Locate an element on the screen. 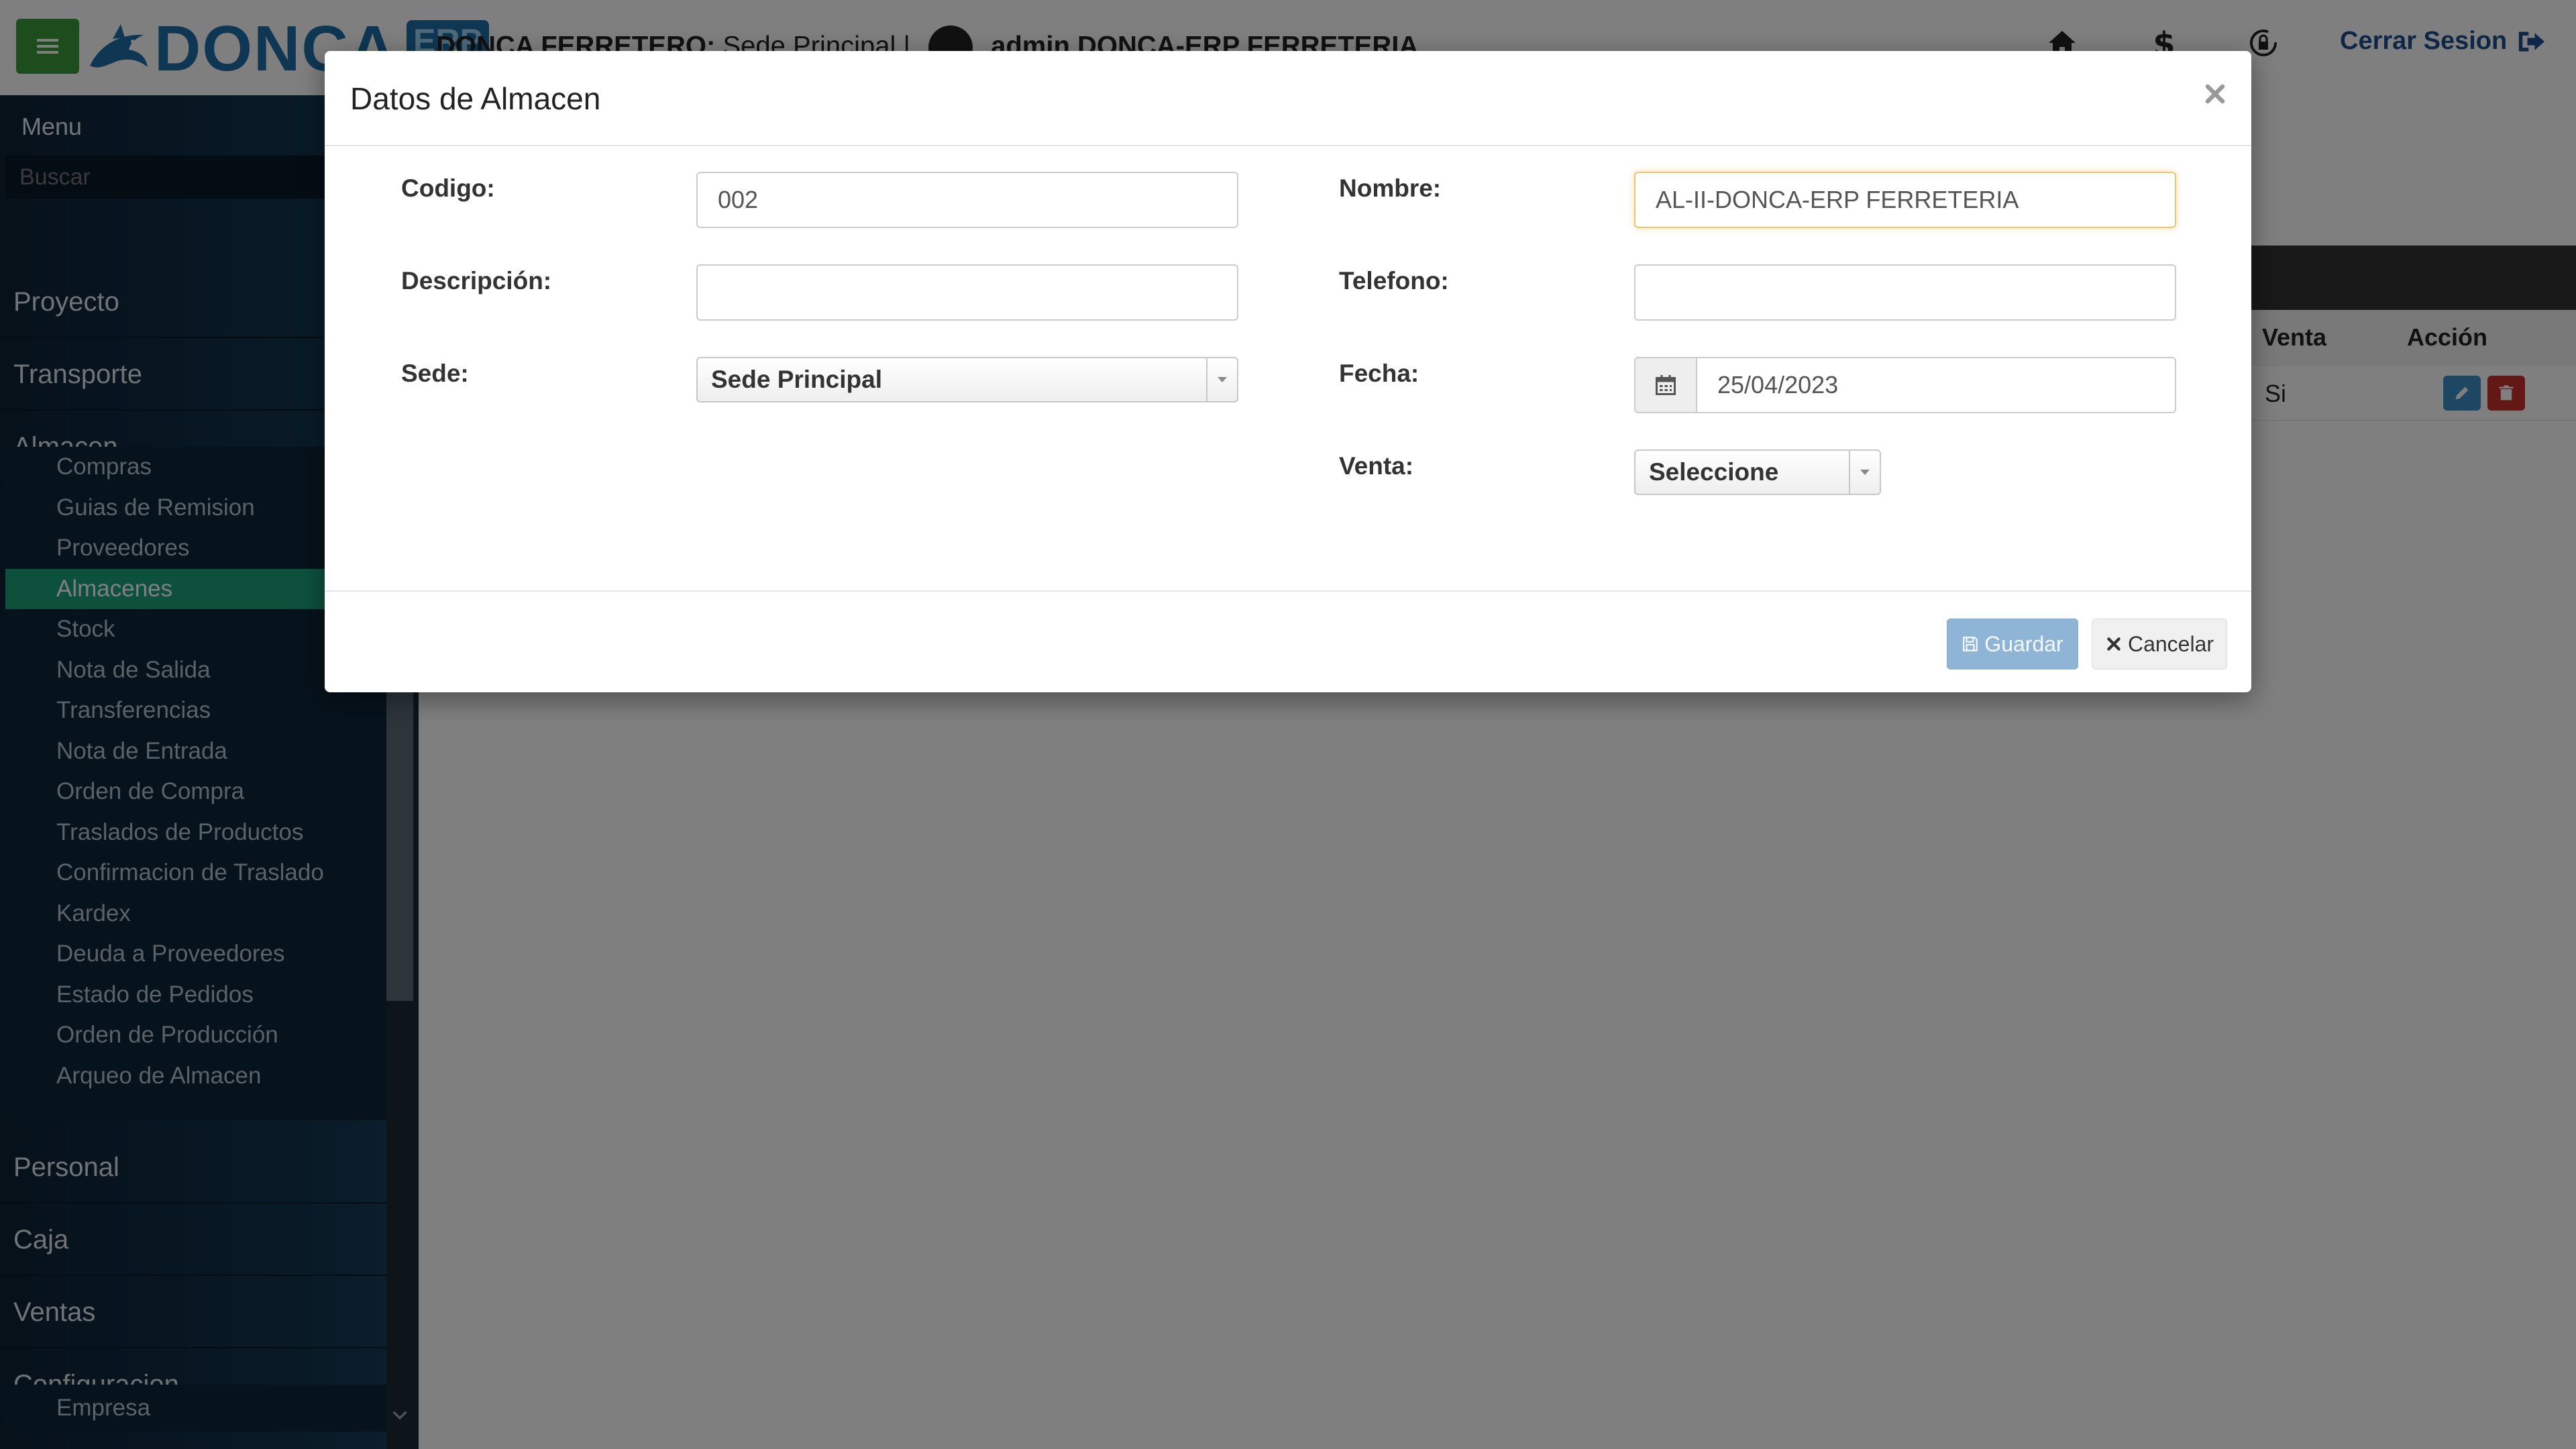 This screenshot has width=2576, height=1449. venta-select-arrow is located at coordinates (1864, 472).